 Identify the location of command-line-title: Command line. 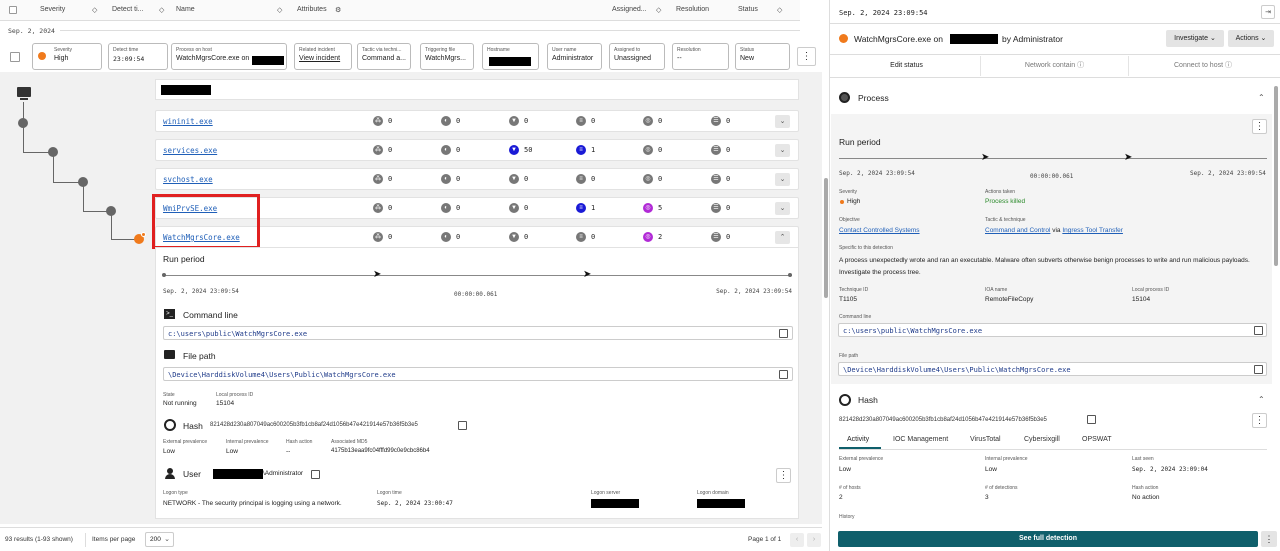
(210, 315).